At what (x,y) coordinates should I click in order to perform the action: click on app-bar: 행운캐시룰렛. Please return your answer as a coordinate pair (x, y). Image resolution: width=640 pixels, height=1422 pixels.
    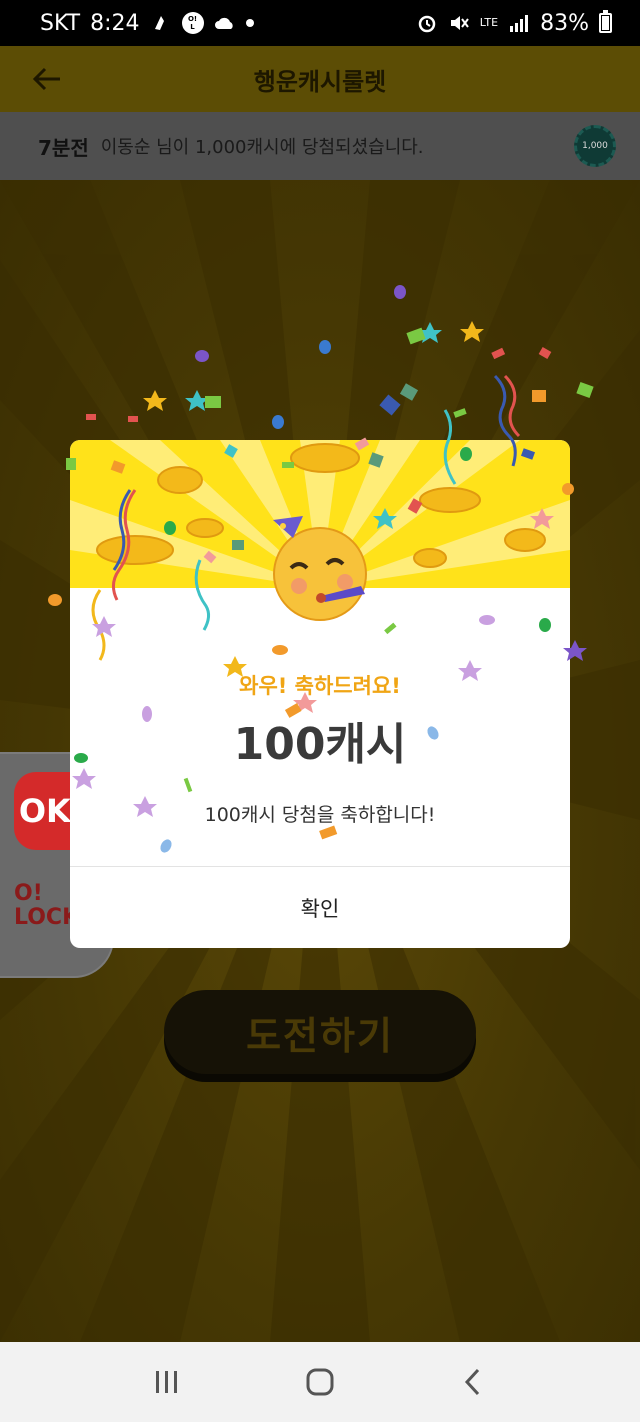
    Looking at the image, I should click on (320, 79).